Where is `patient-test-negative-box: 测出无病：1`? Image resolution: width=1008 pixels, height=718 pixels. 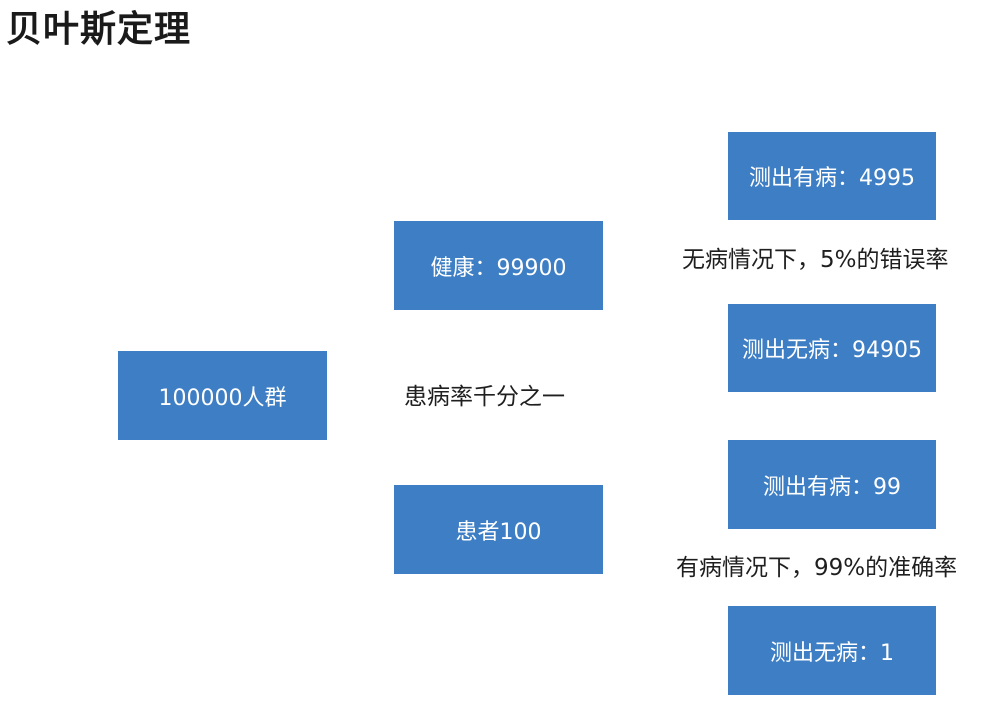
patient-test-negative-box: 测出无病：1 is located at coordinates (832, 650).